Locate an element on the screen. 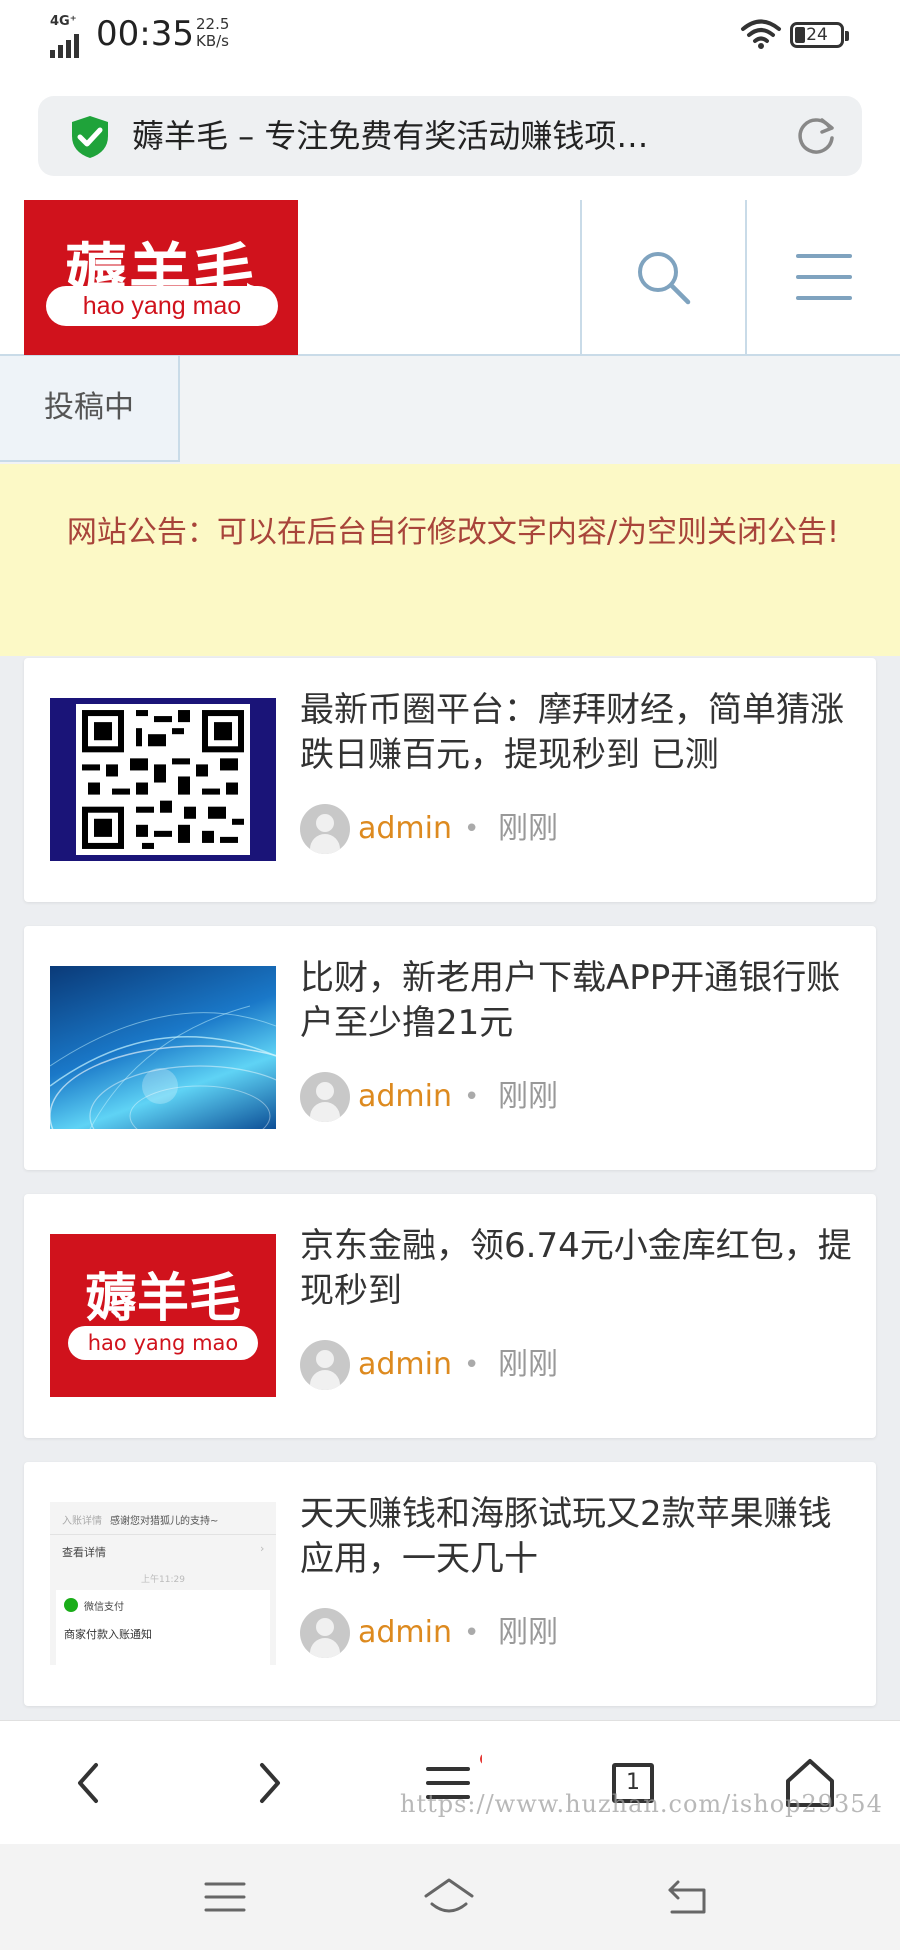 The height and width of the screenshot is (1950, 900). wechat-pay-icon is located at coordinates (71, 1605).